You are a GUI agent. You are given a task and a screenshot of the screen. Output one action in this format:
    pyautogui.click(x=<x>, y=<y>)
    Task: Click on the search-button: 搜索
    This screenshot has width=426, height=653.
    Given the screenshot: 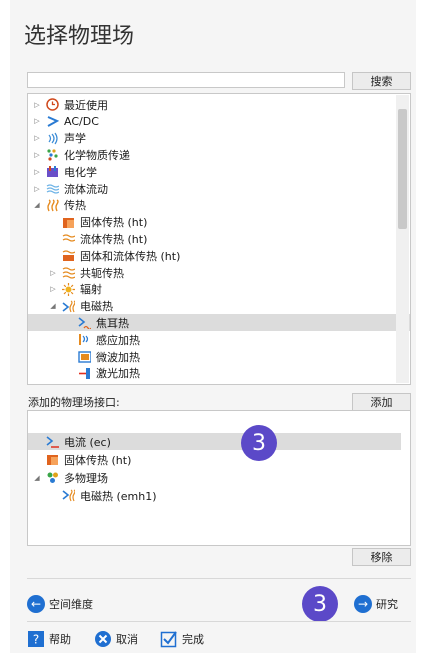 What is the action you would take?
    pyautogui.click(x=381, y=81)
    